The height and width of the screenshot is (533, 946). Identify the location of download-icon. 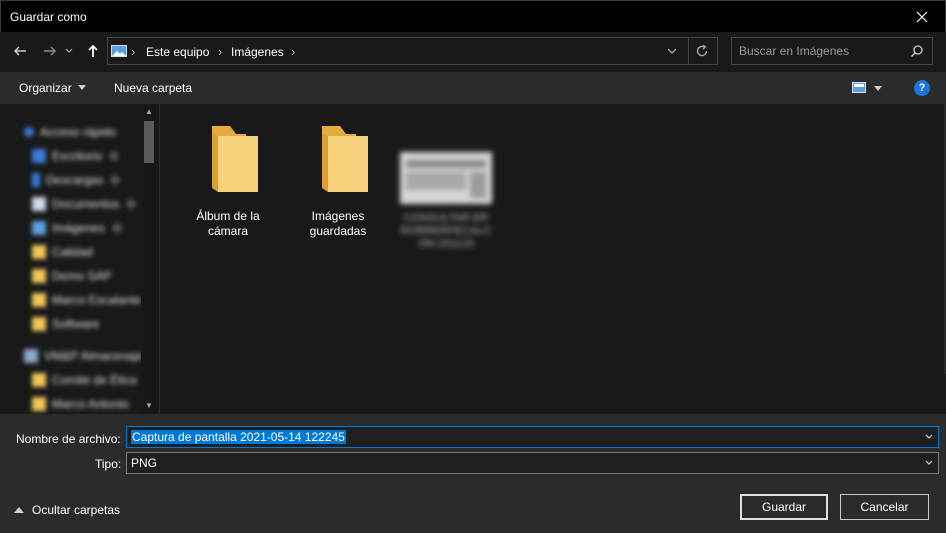
(36, 180).